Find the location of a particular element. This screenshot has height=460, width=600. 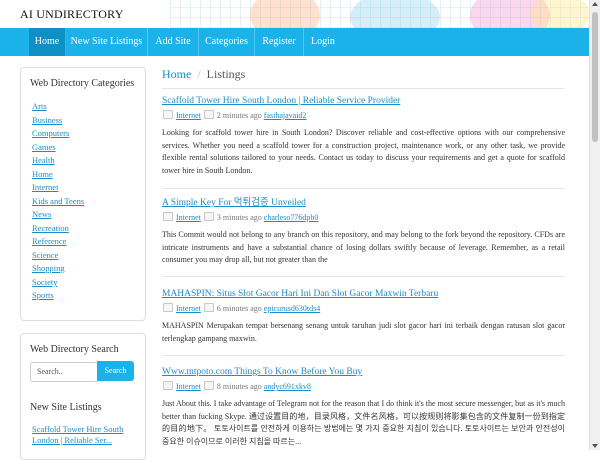

category-link: Shopping is located at coordinates (48, 268).